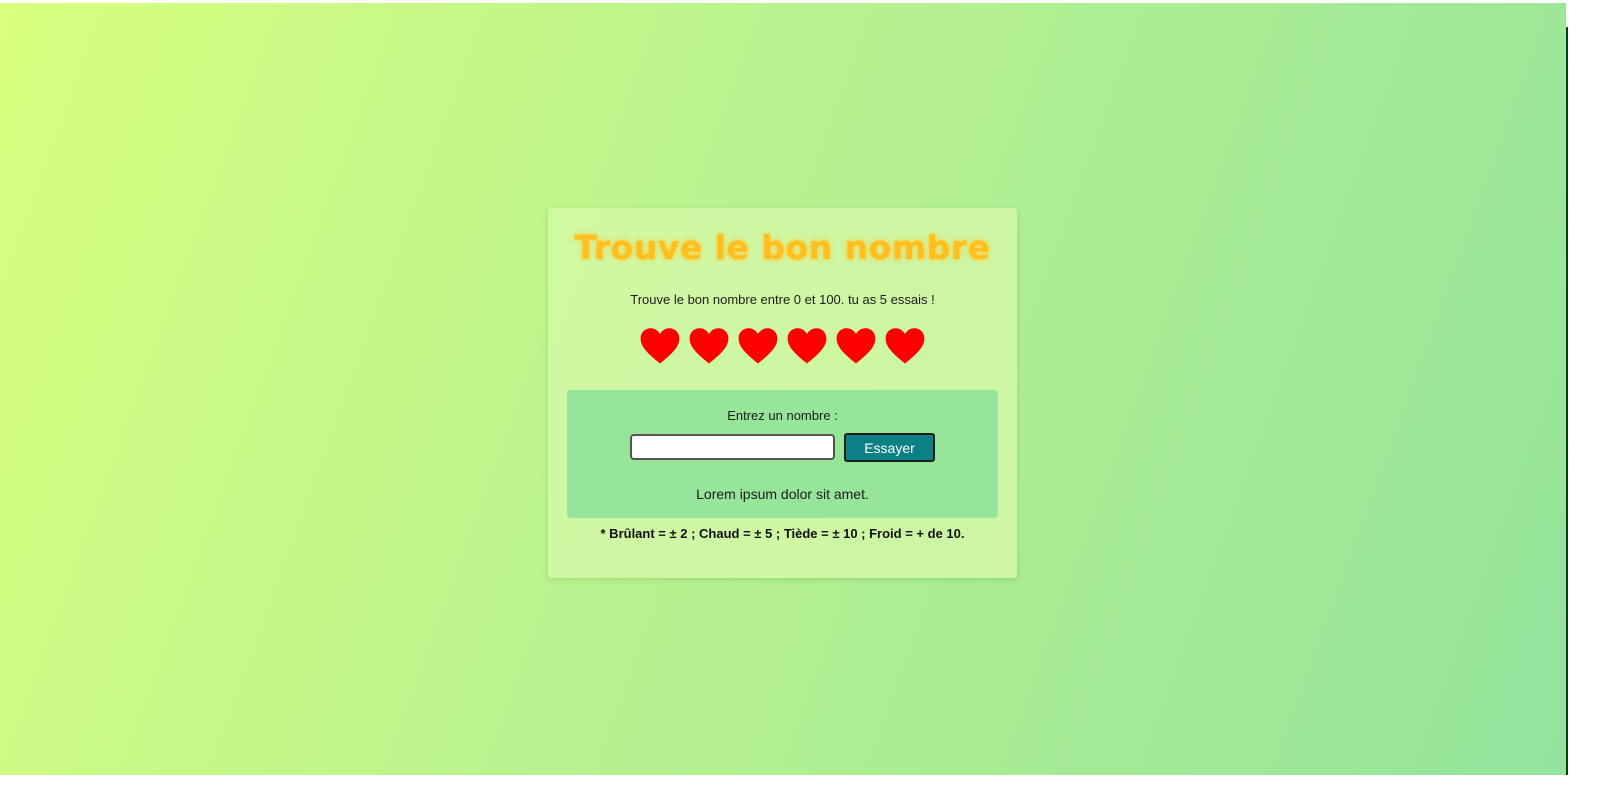  What do you see at coordinates (732, 447) in the screenshot?
I see `number-input` at bounding box center [732, 447].